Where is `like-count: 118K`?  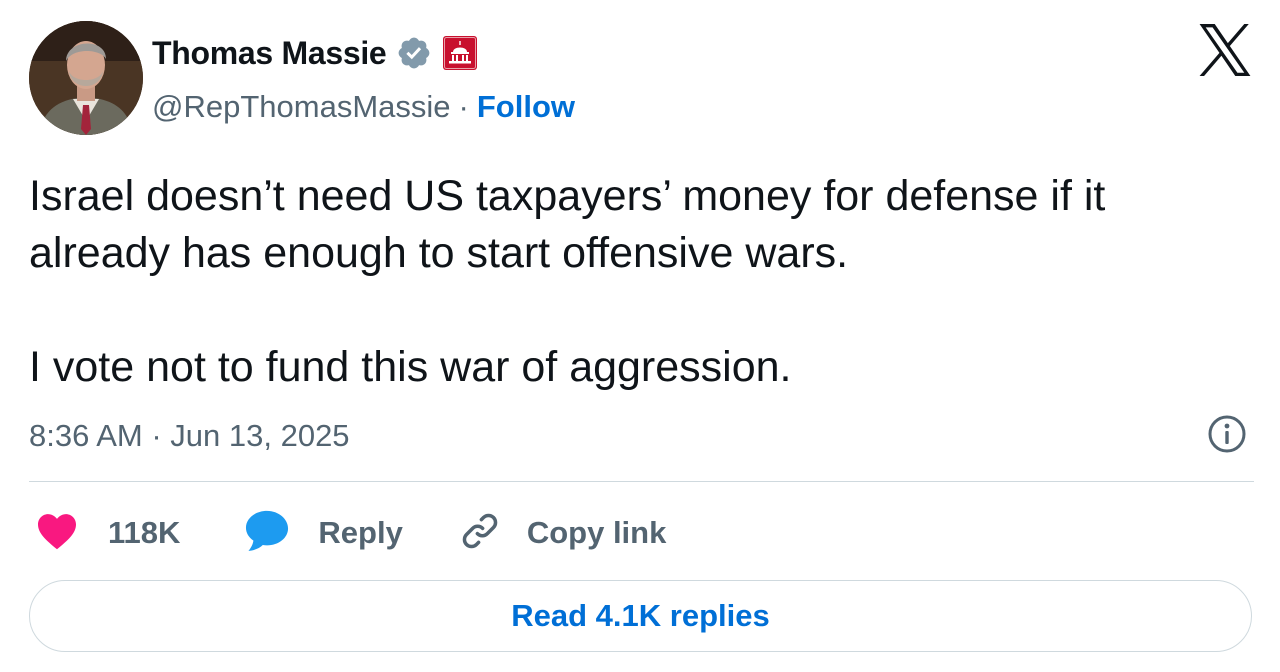
like-count: 118K is located at coordinates (144, 532).